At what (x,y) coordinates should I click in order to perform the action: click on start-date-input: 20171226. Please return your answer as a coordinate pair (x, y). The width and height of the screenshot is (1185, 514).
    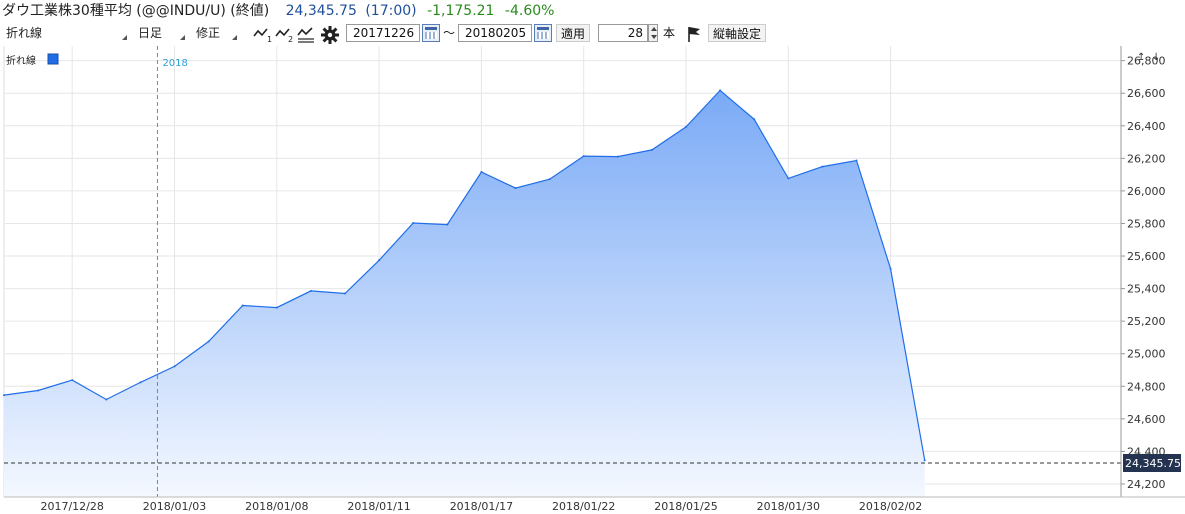
    Looking at the image, I should click on (383, 33).